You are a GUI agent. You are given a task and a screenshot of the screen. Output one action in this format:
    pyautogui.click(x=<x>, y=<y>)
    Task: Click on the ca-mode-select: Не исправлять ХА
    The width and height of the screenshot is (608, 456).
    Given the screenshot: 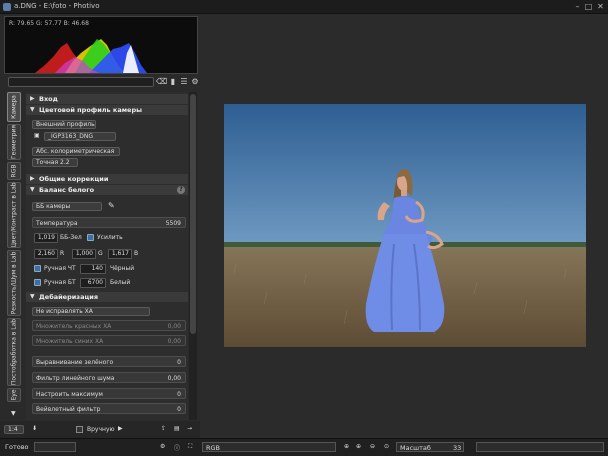 What is the action you would take?
    pyautogui.click(x=91, y=311)
    